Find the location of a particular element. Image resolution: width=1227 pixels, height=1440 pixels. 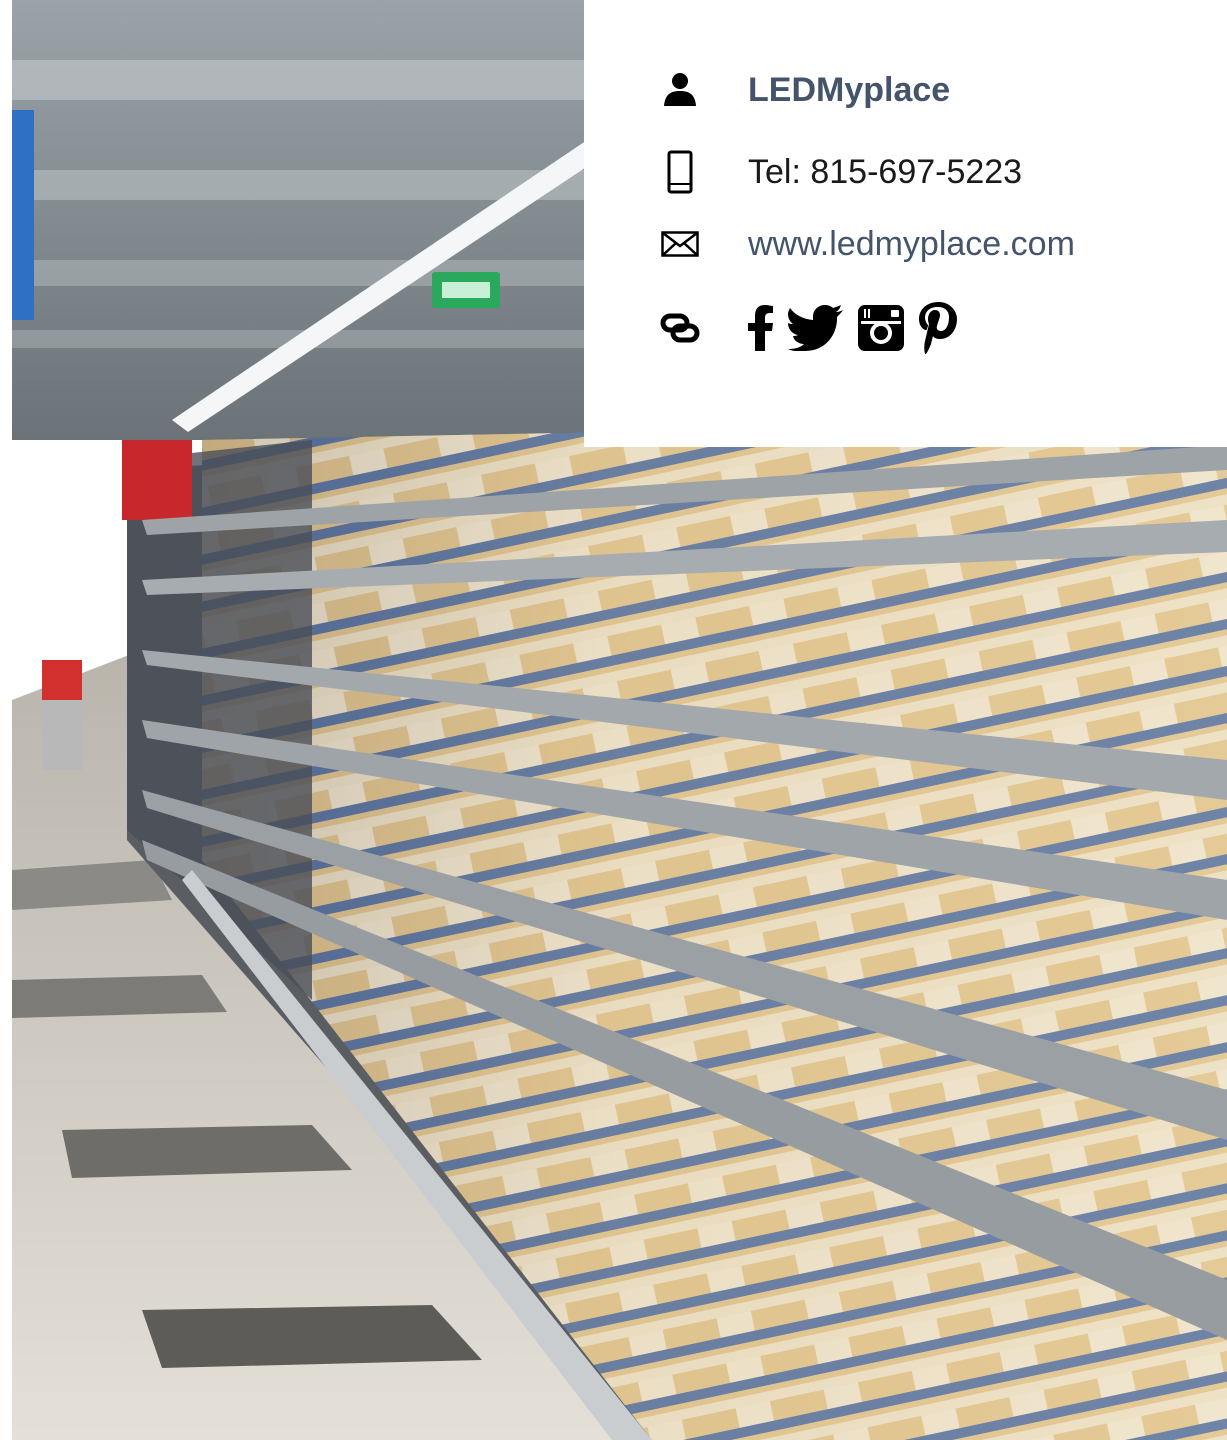

contact-name-row: LEDMyplace is located at coordinates (905, 90).